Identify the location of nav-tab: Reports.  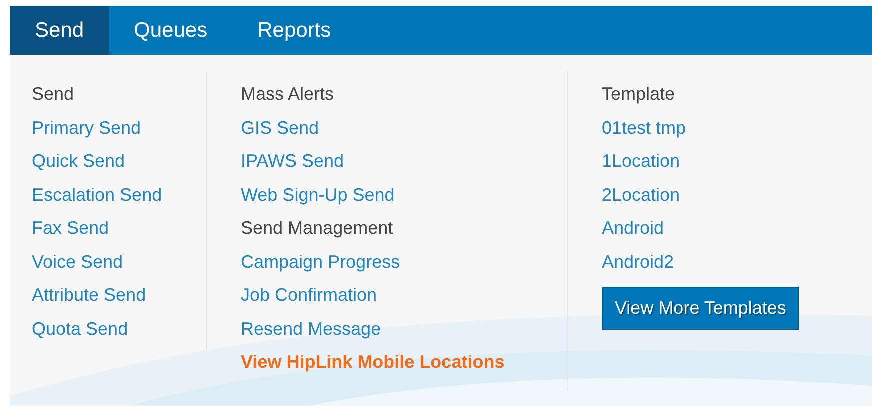
(294, 30).